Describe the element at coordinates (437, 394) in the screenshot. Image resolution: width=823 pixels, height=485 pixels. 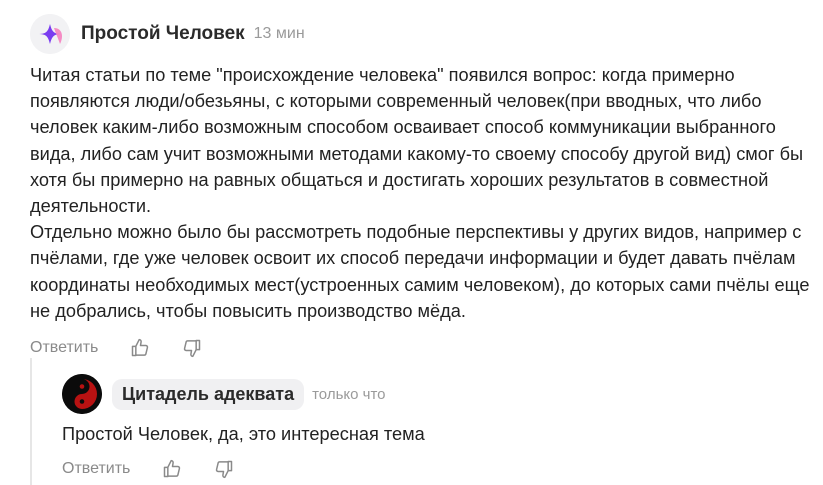
I see `reply-header: Цитадель адеквата только что` at that location.